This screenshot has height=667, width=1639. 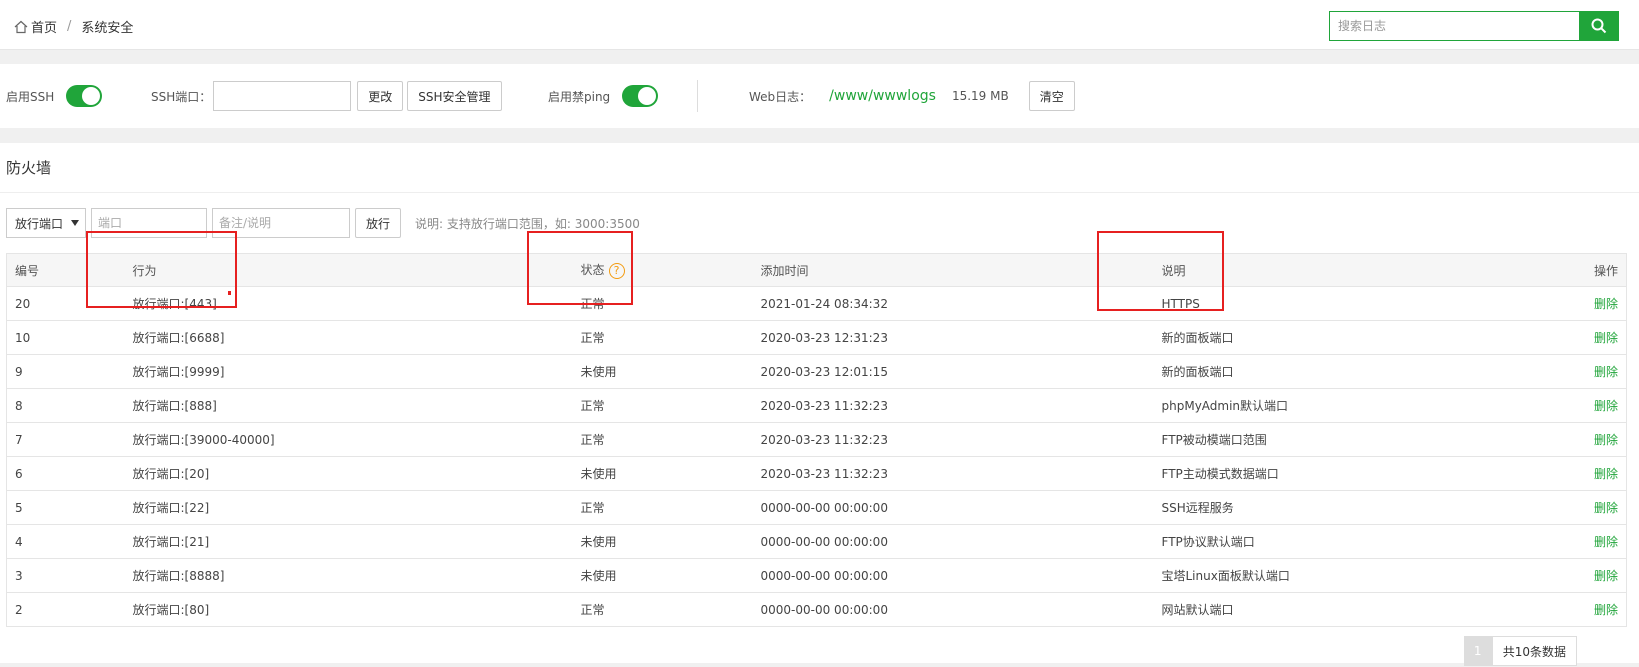 I want to click on table-row: 2 放行端口:[80] 正常 0000-00-00 00:00:00 网站默认端口 删除, so click(x=816, y=609).